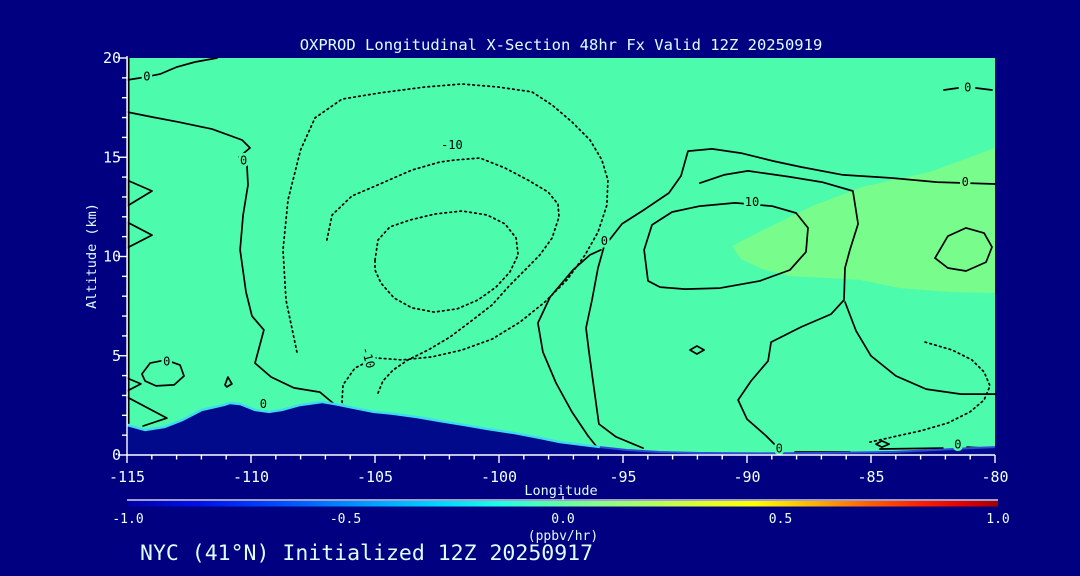 Image resolution: width=1080 pixels, height=576 pixels. Describe the element at coordinates (994, 477) in the screenshot. I see `x-tick-label: -80` at that location.